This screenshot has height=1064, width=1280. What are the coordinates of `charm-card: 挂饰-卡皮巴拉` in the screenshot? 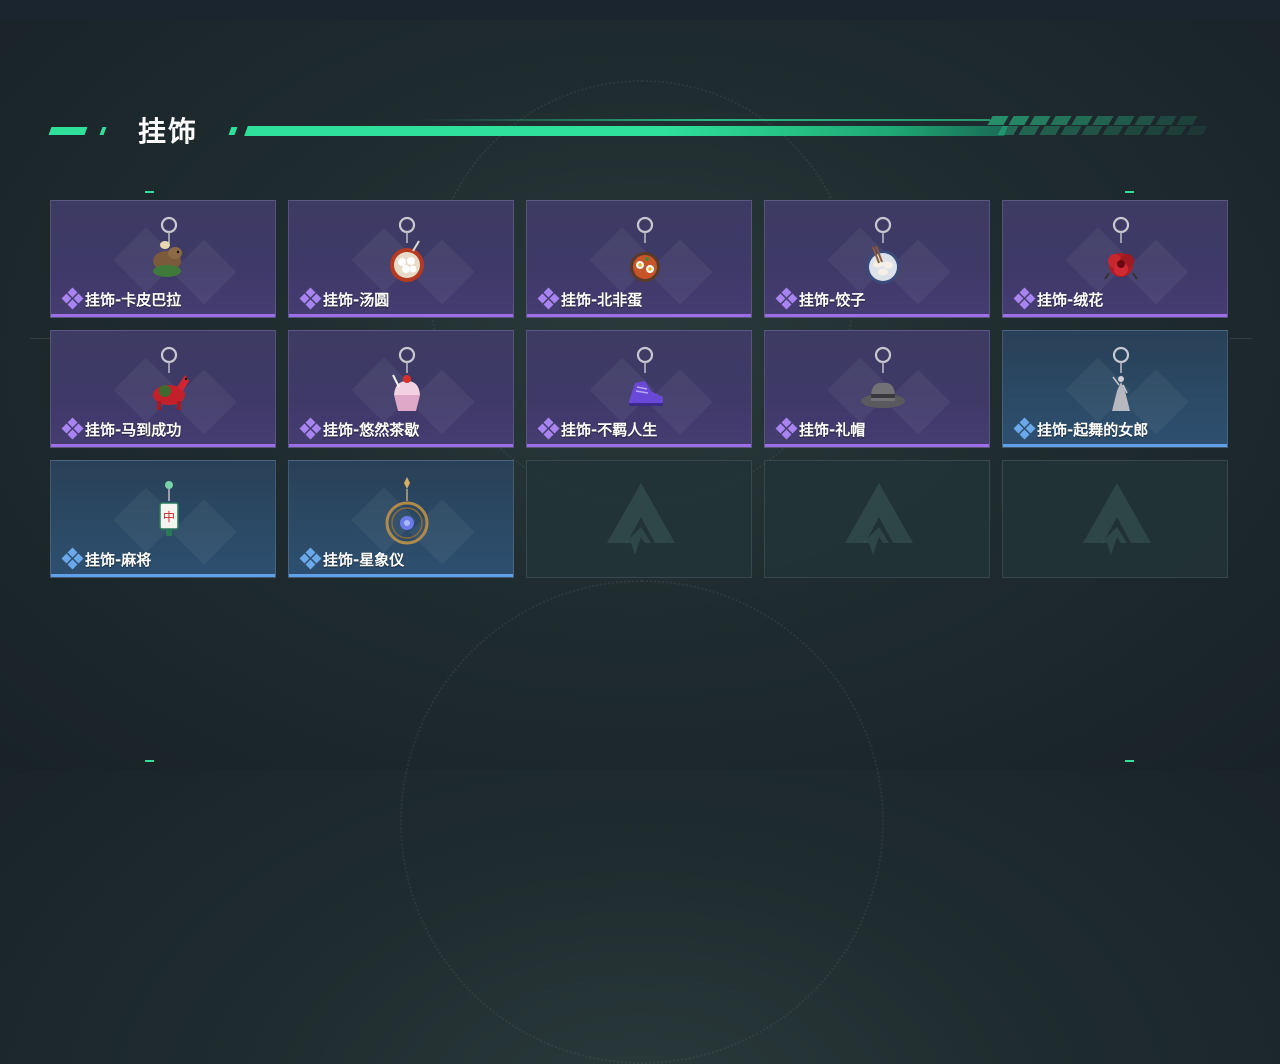 It's located at (163, 259).